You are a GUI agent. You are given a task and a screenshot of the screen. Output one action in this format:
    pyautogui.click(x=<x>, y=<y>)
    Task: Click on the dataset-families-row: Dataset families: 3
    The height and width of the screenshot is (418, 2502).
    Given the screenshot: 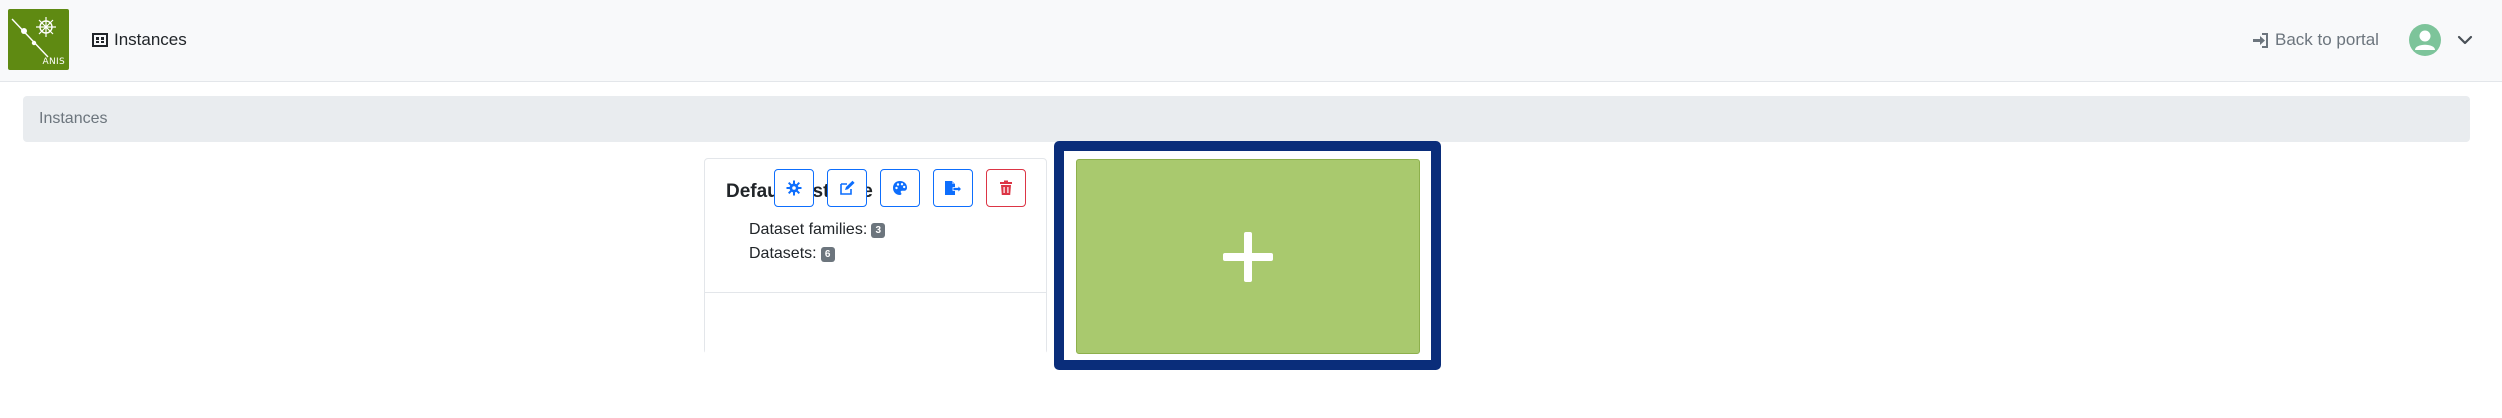 What is the action you would take?
    pyautogui.click(x=817, y=230)
    